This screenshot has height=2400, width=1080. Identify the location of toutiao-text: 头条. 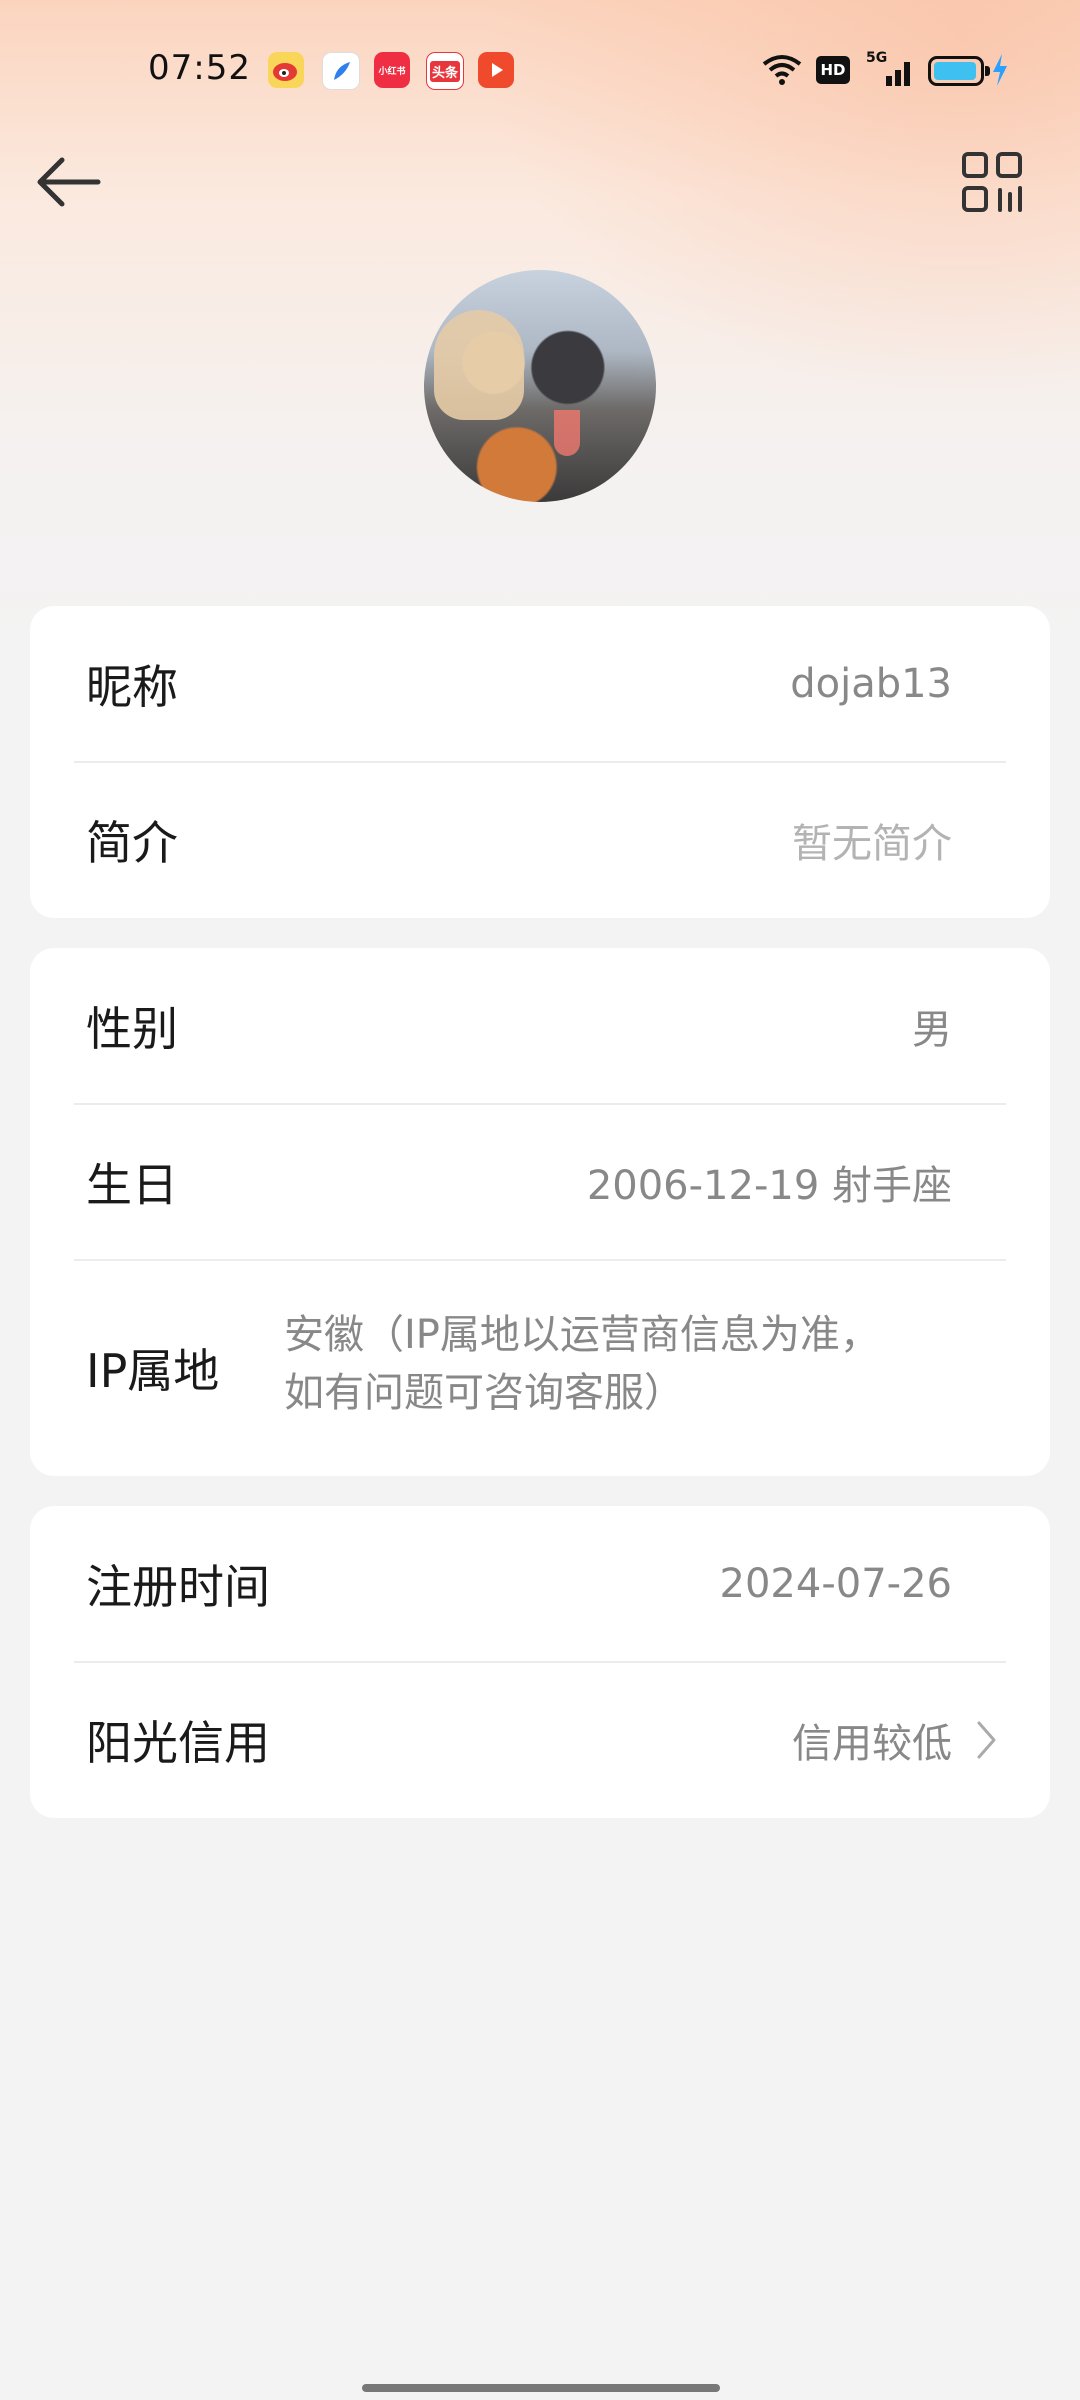
(444, 71).